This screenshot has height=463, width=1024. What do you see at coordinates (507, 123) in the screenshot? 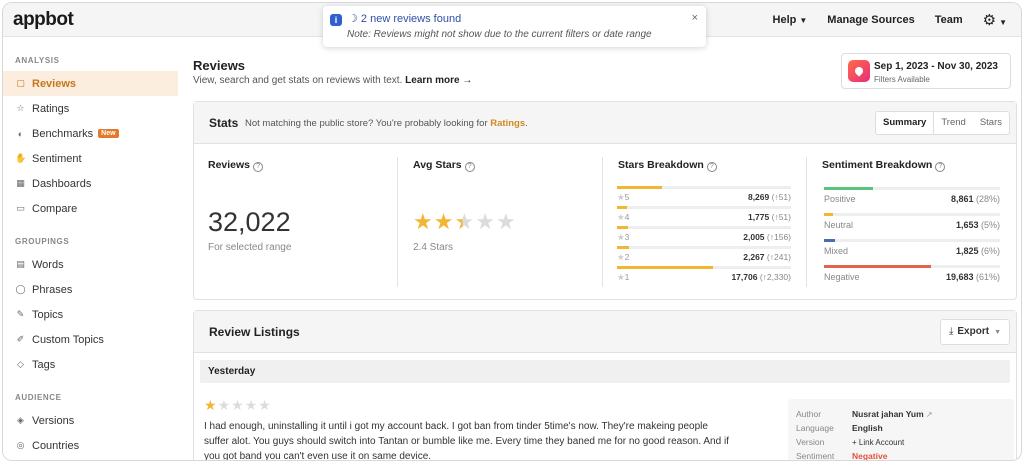
I see `ratings-link: Ratings` at bounding box center [507, 123].